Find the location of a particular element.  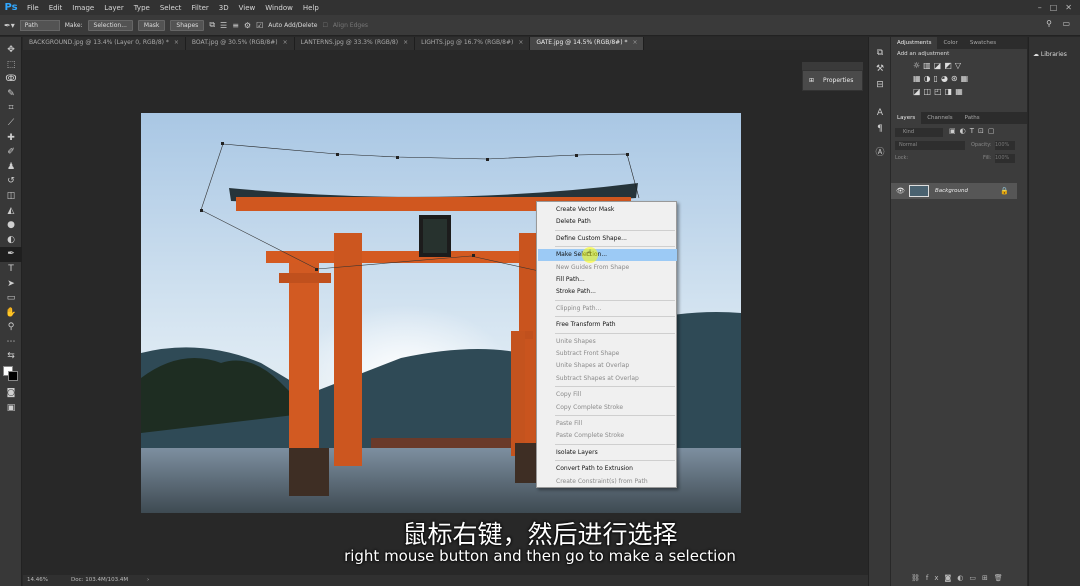

tool-mode-select: Path is located at coordinates (39, 25).